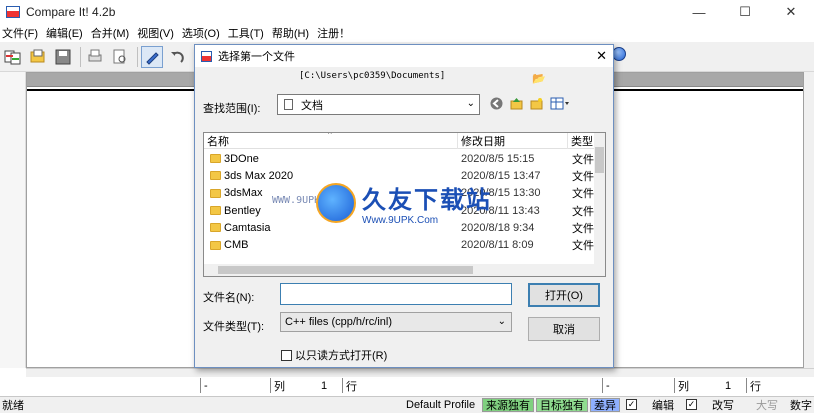 This screenshot has height=413, width=814. I want to click on left-row-label: 行, so click(372, 385).